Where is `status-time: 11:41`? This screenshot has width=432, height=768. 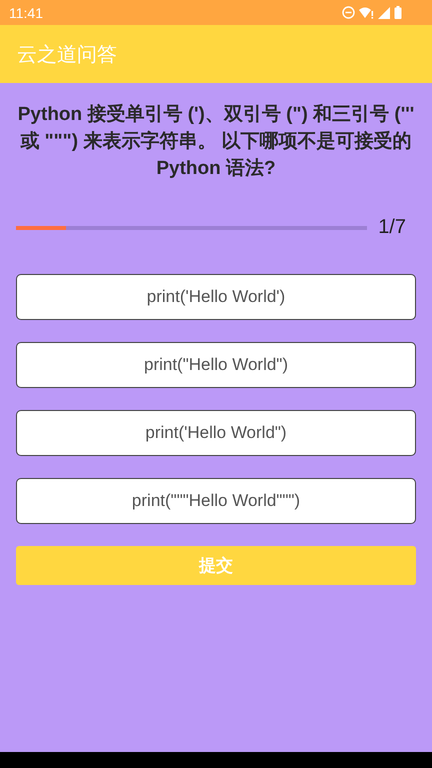 status-time: 11:41 is located at coordinates (26, 12).